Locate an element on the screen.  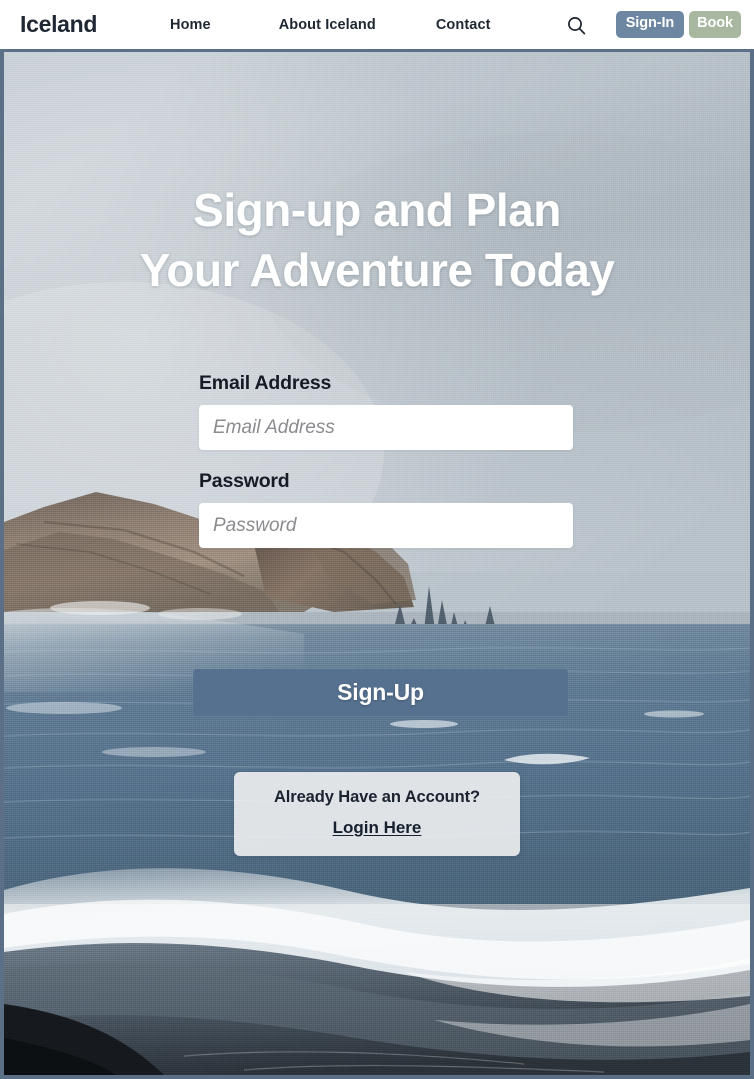
email-field-label: Email Address is located at coordinates (265, 383).